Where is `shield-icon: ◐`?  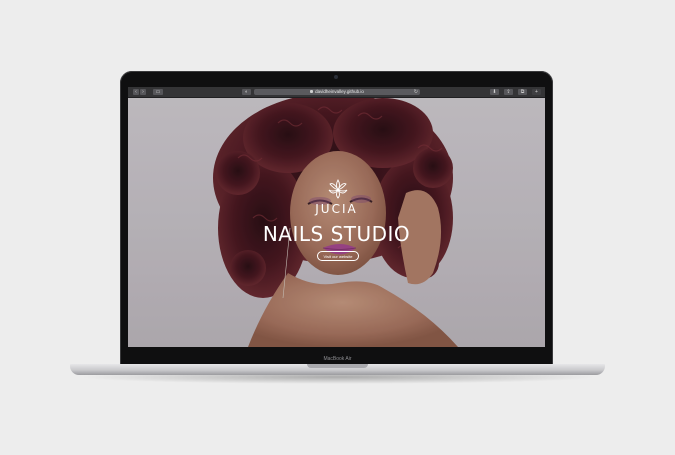 shield-icon: ◐ is located at coordinates (246, 92).